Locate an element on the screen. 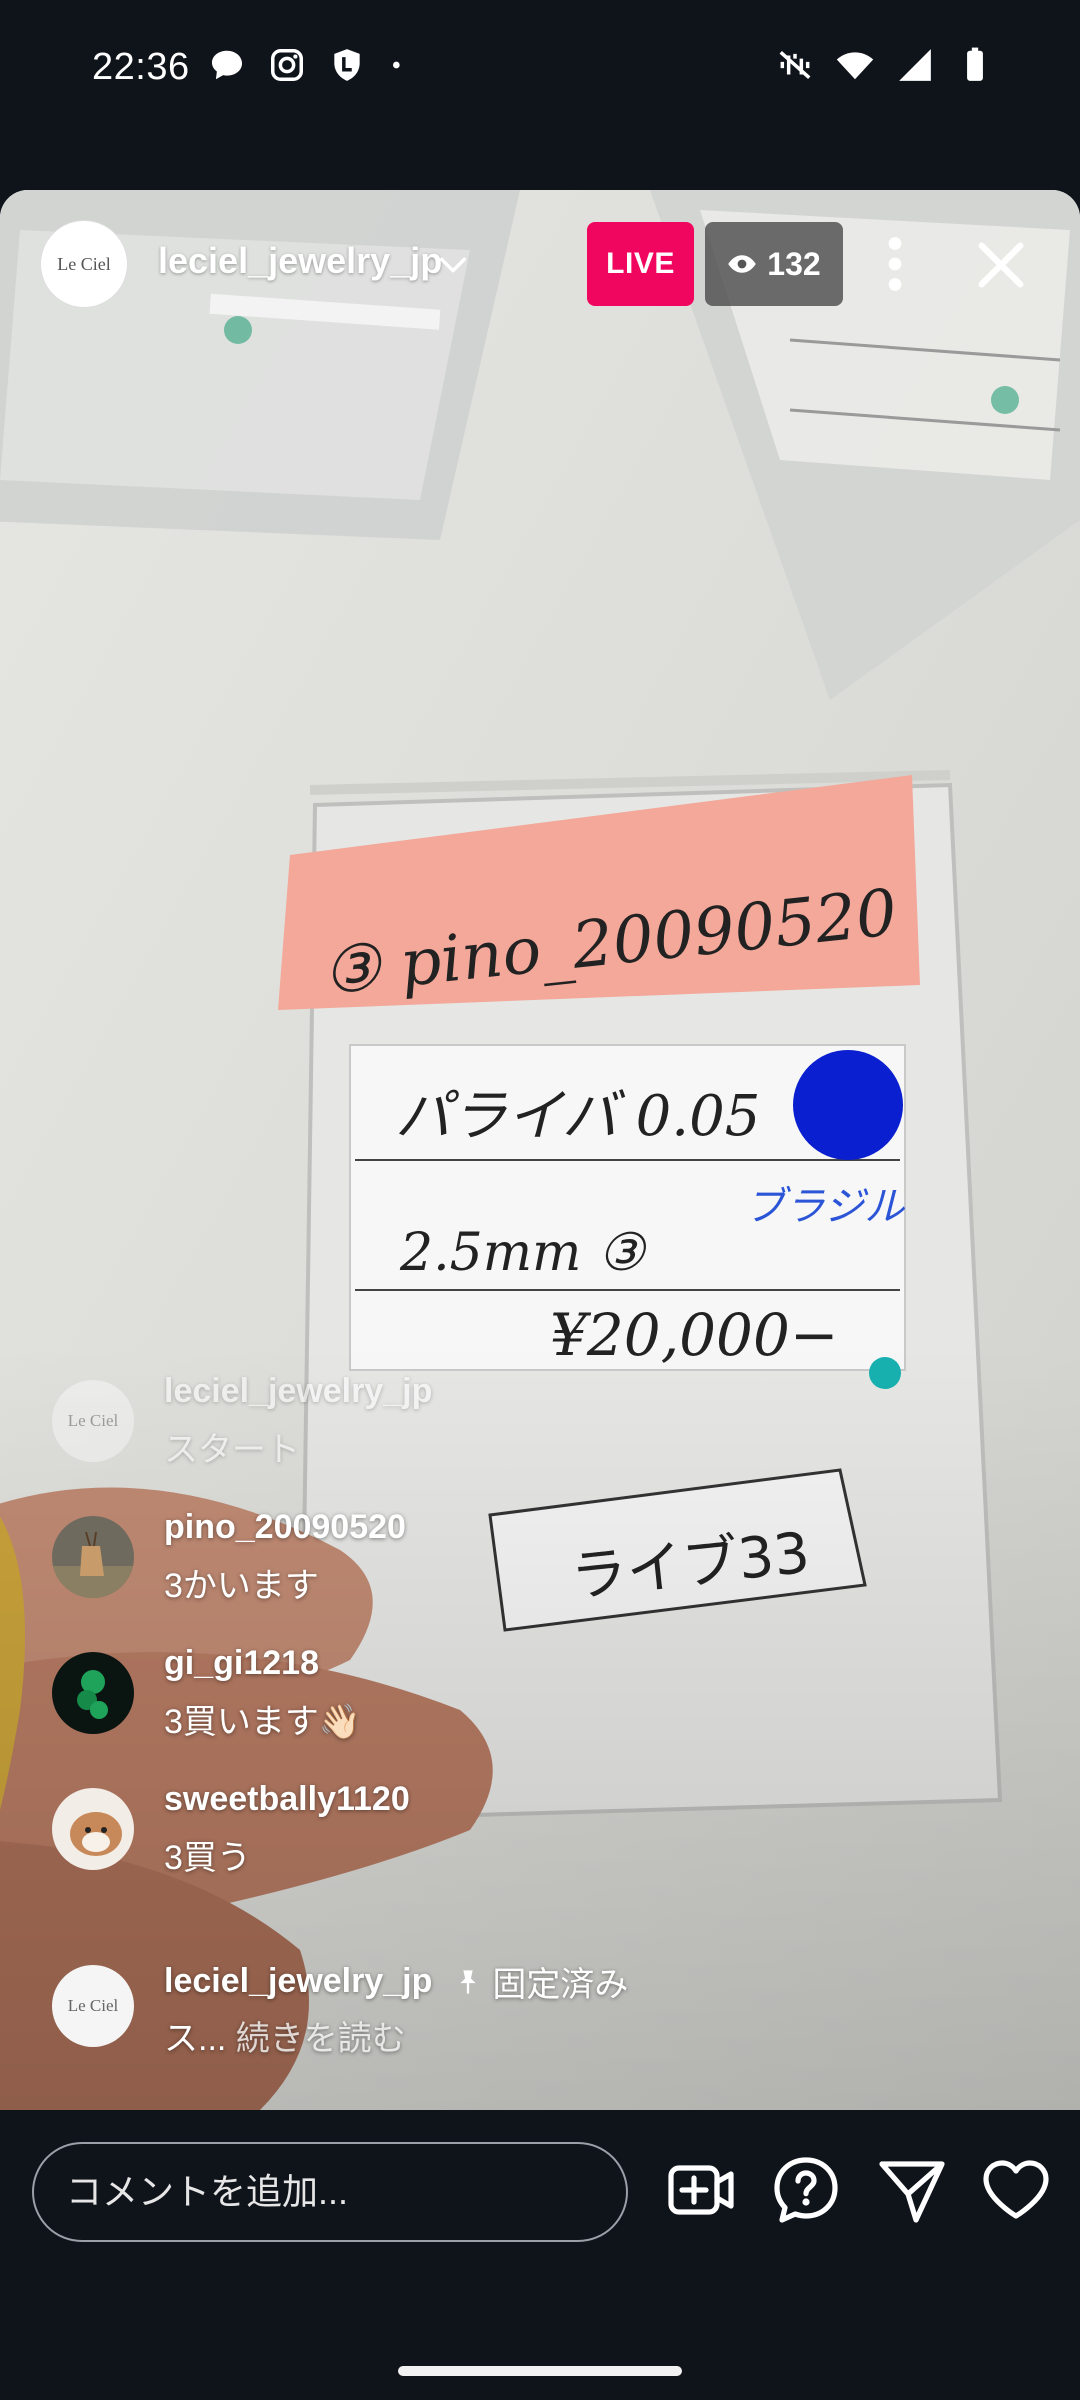 The height and width of the screenshot is (2400, 1080). comment-username: pino_20090520 is located at coordinates (285, 1527).